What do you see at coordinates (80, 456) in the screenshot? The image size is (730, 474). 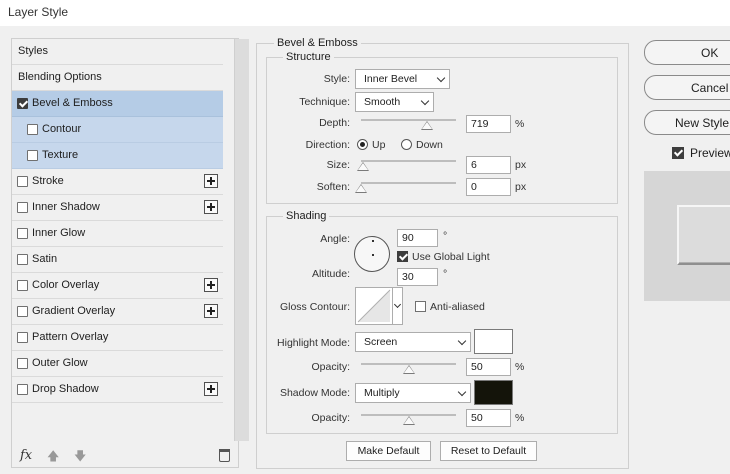 I see `move-down-icon: 🡇` at bounding box center [80, 456].